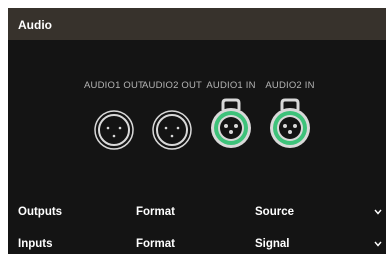 Image resolution: width=386 pixels, height=254 pixels. I want to click on port-label: AUDIO1 IN, so click(231, 85).